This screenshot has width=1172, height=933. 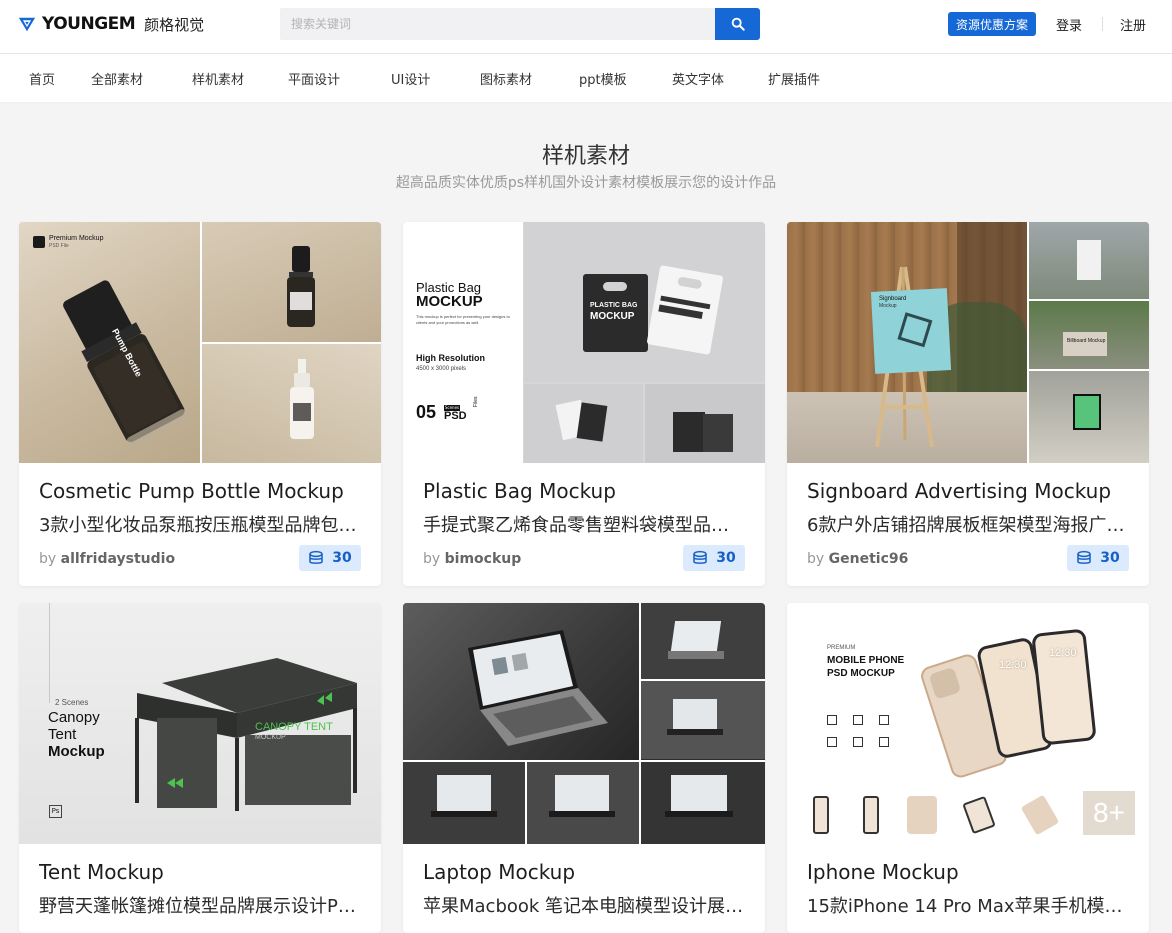 What do you see at coordinates (441, 369) in the screenshot?
I see `thumb-res-value: 4500 x 3000 pixels` at bounding box center [441, 369].